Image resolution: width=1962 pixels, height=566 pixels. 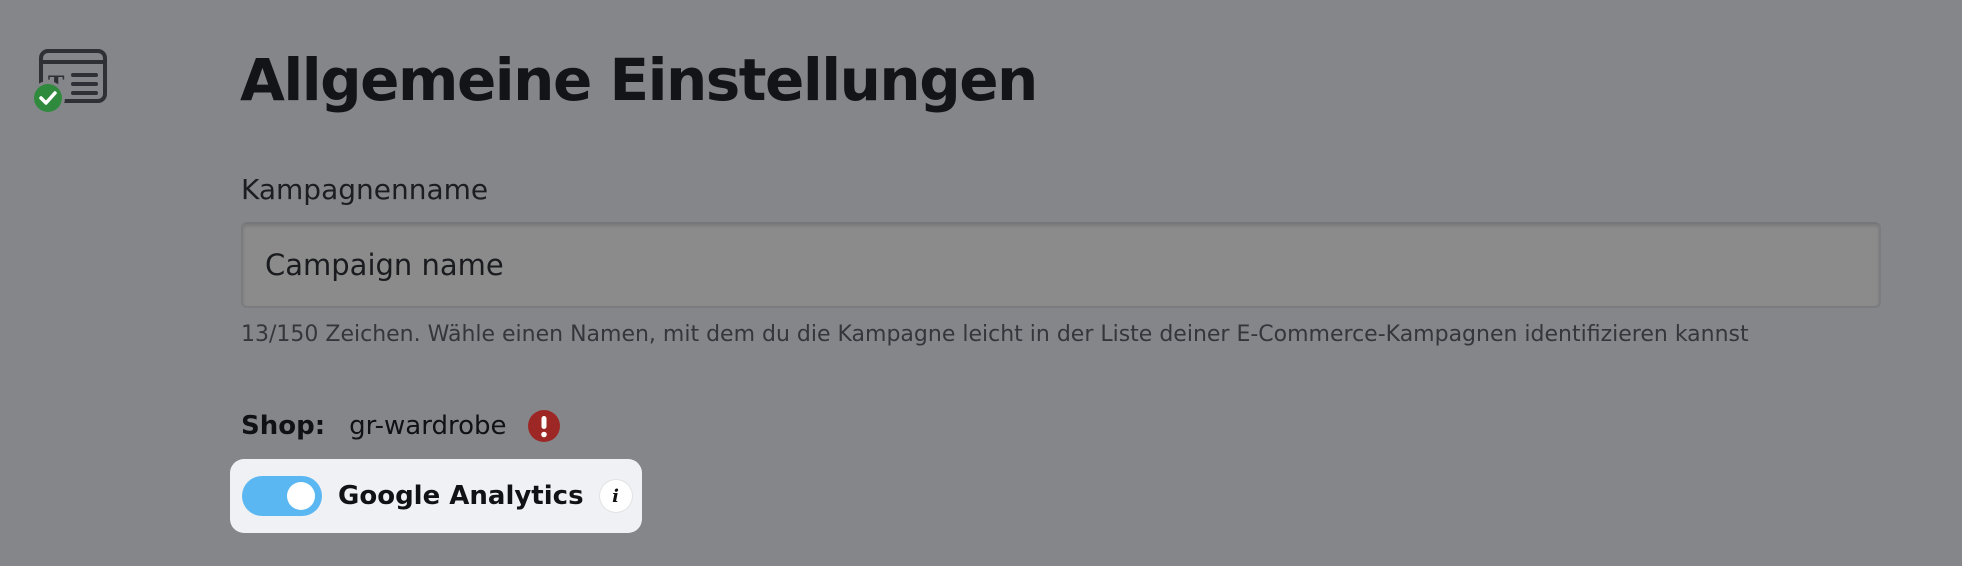 I want to click on shop-label: Shop:, so click(x=283, y=426).